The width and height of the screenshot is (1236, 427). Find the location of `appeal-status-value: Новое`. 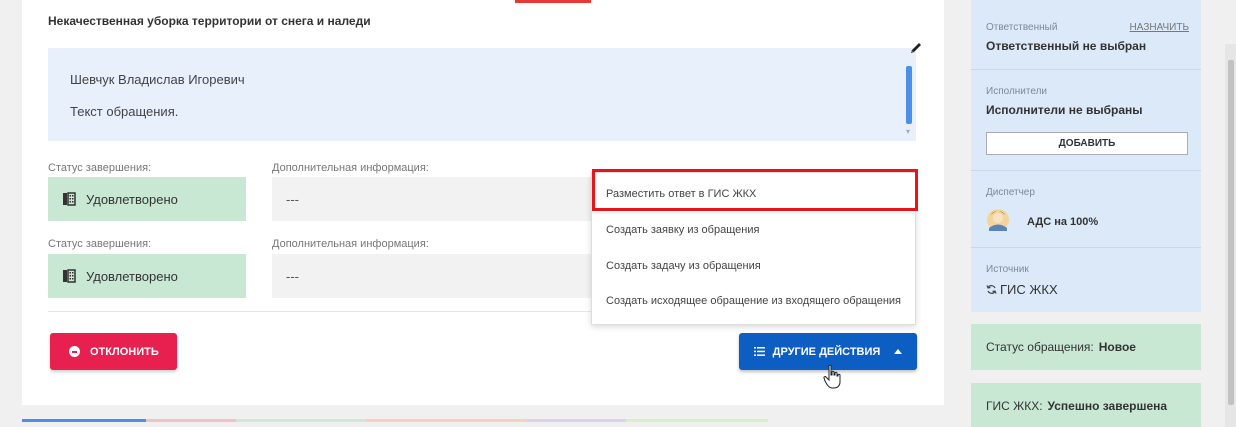

appeal-status-value: Новое is located at coordinates (1117, 347).